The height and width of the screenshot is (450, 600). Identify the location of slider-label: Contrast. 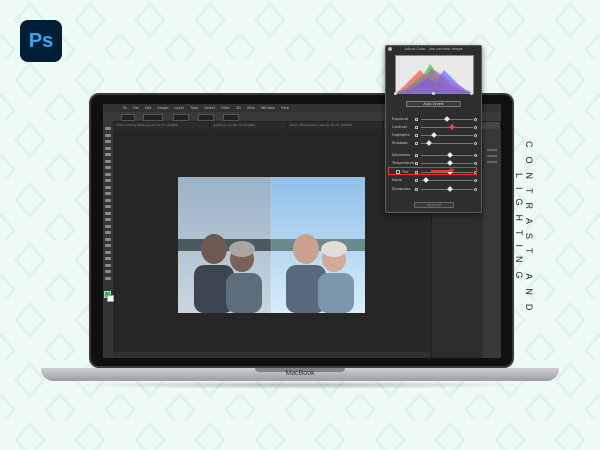
(399, 127).